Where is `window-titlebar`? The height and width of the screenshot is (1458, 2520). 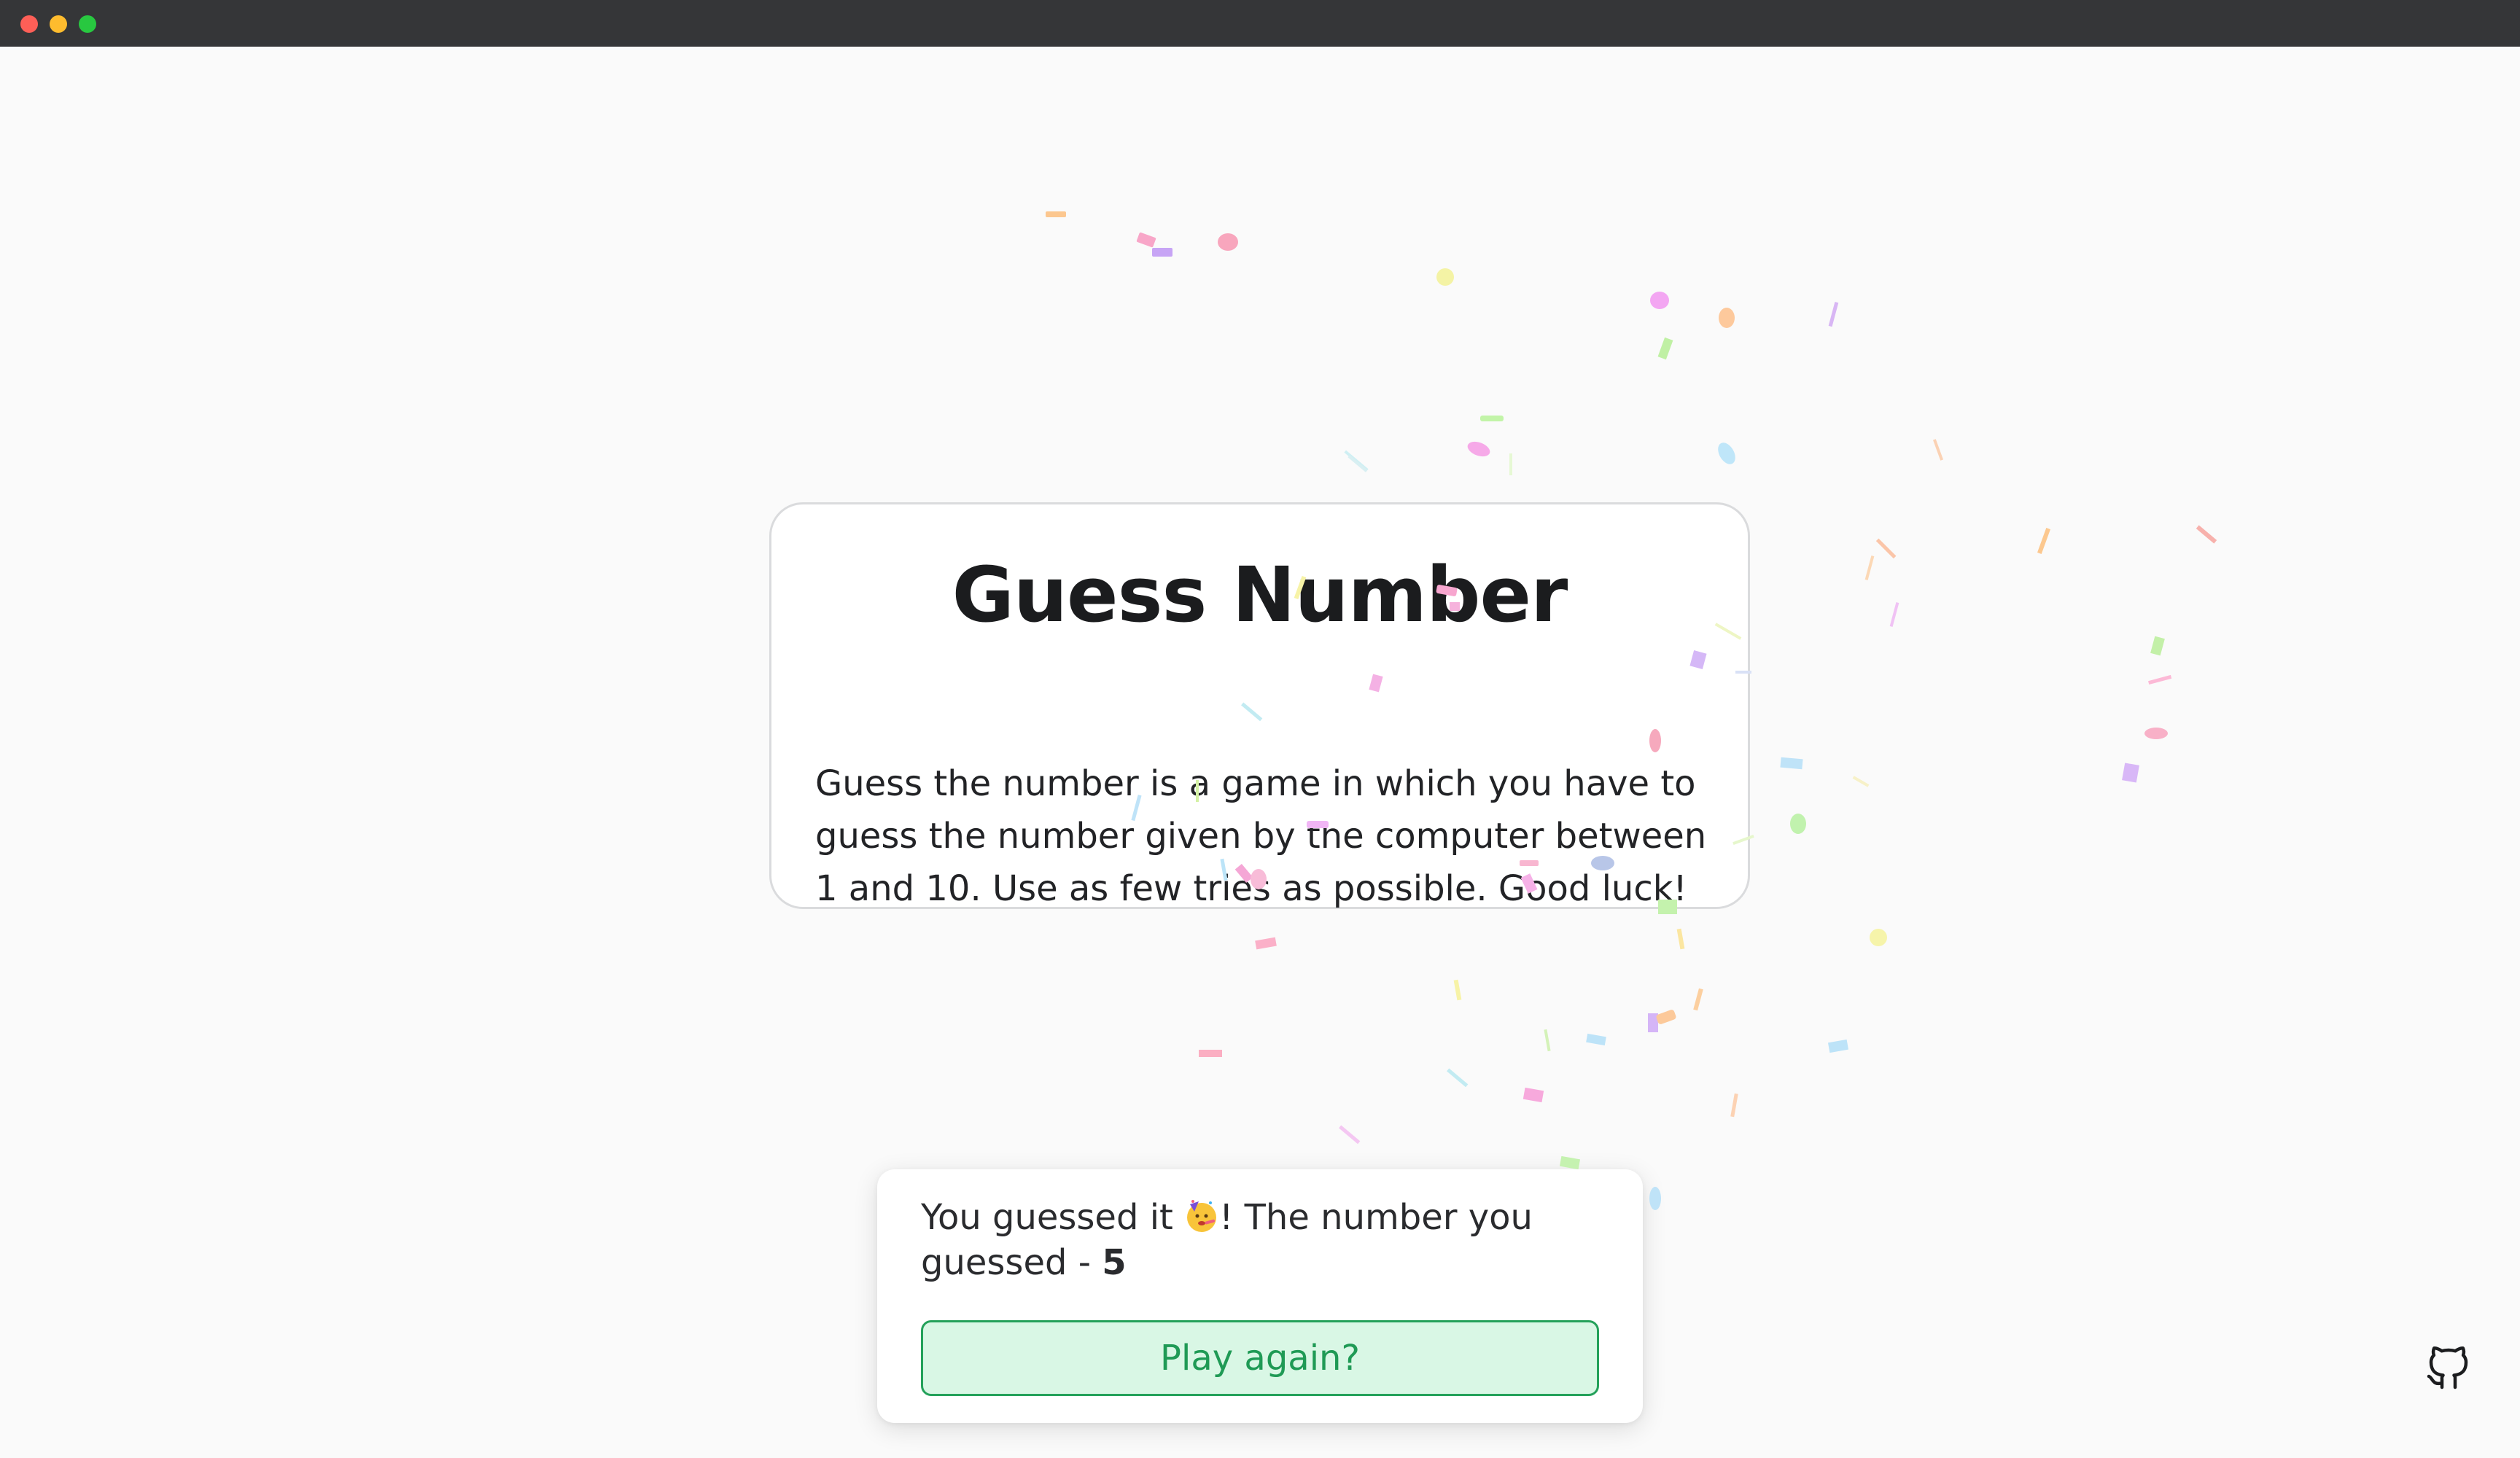
window-titlebar is located at coordinates (1260, 23).